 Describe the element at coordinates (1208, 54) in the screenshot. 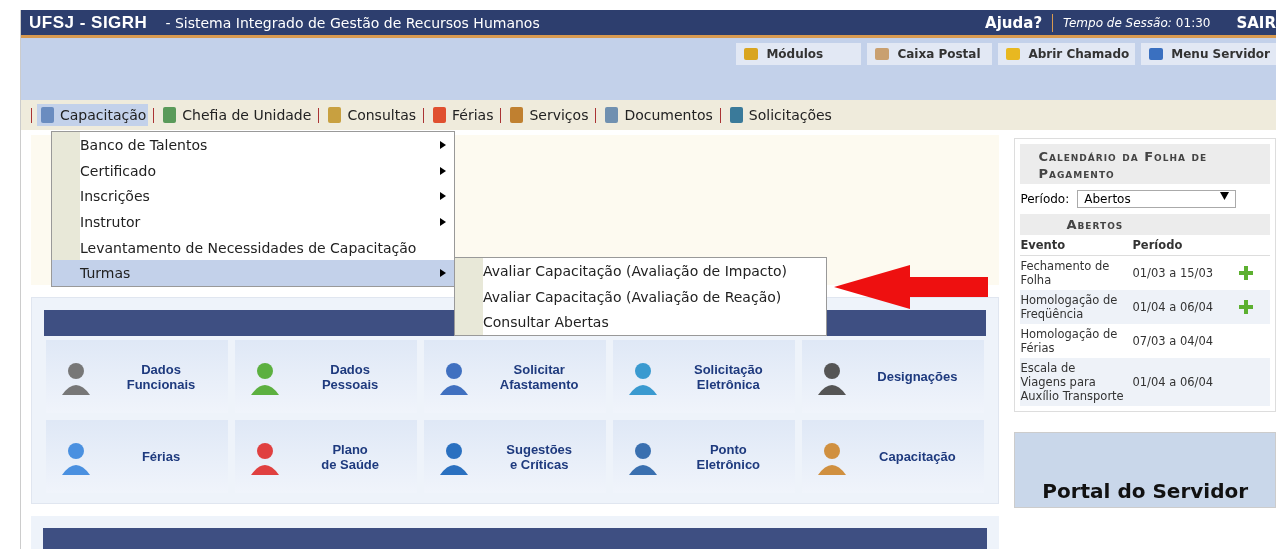

I see `toolbar-button: Menu Servidor` at that location.